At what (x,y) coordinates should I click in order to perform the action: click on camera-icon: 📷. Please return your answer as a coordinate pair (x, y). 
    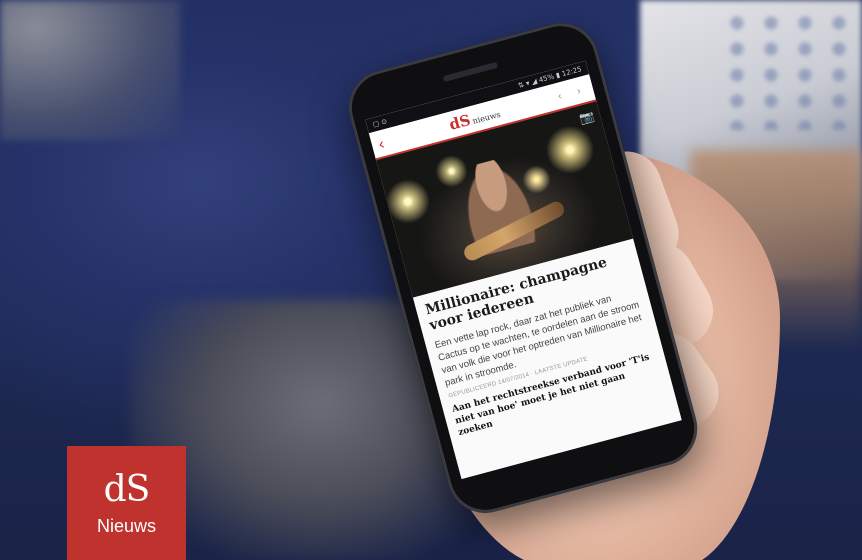
    Looking at the image, I should click on (587, 117).